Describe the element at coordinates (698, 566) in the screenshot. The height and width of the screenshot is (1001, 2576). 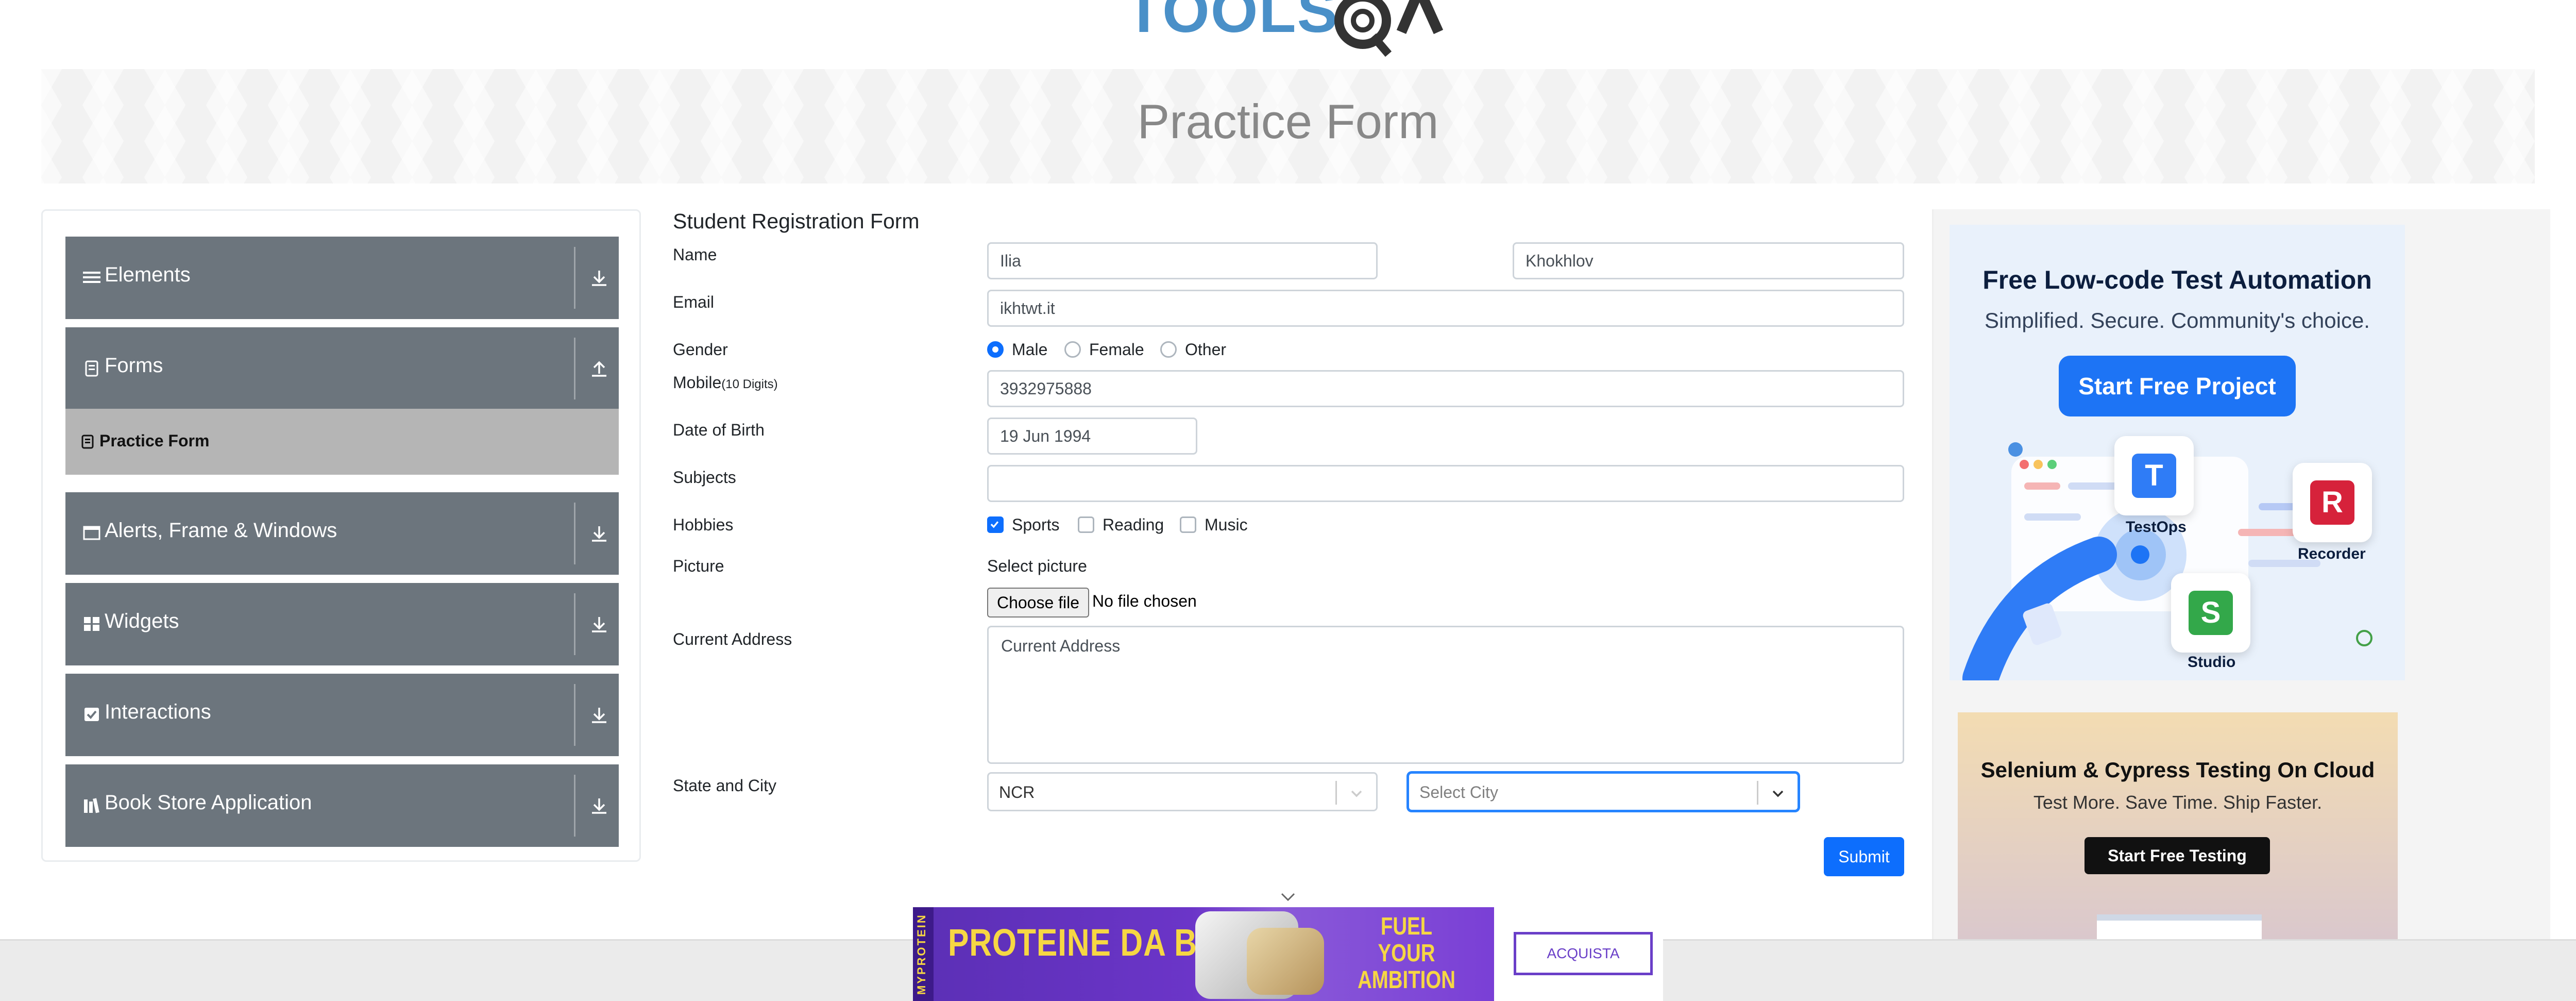
I see `picture-label: Picture` at that location.